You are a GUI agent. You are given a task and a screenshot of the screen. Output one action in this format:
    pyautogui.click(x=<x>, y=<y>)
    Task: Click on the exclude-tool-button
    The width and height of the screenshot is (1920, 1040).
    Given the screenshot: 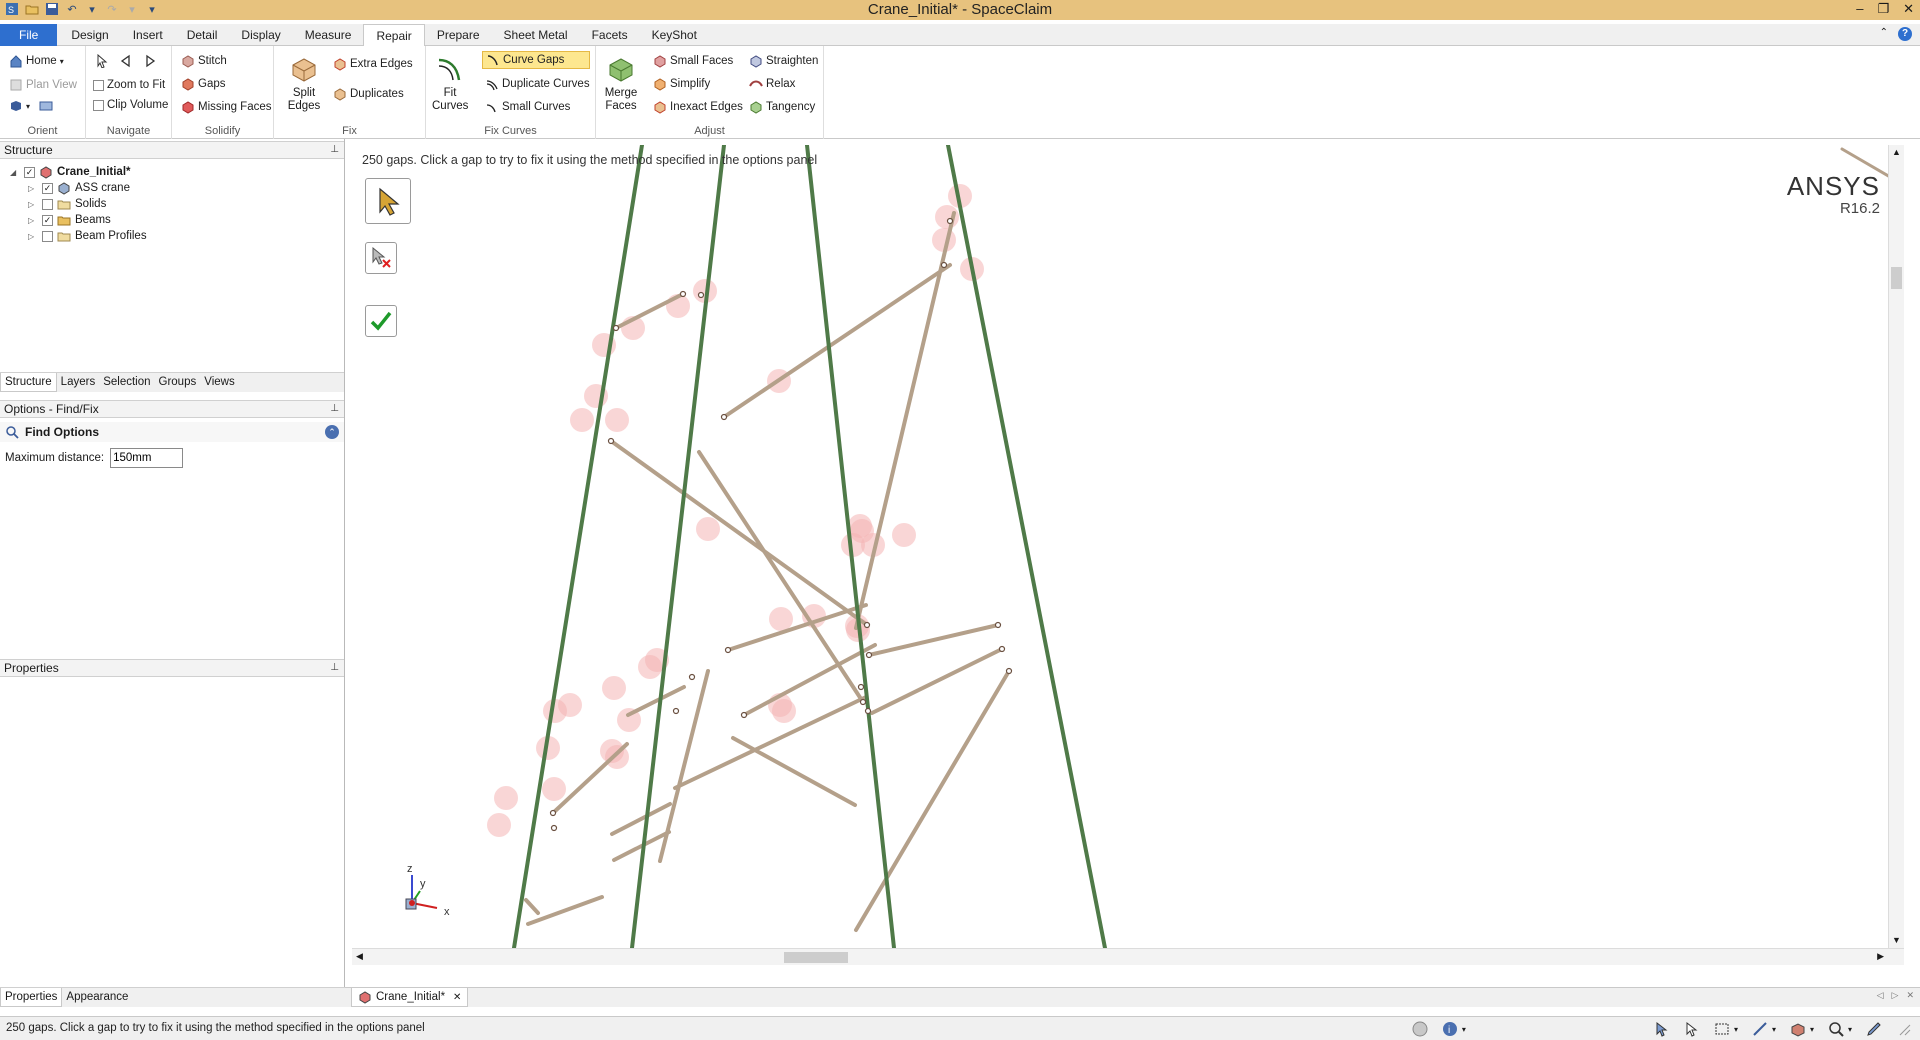 What is the action you would take?
    pyautogui.click(x=381, y=258)
    